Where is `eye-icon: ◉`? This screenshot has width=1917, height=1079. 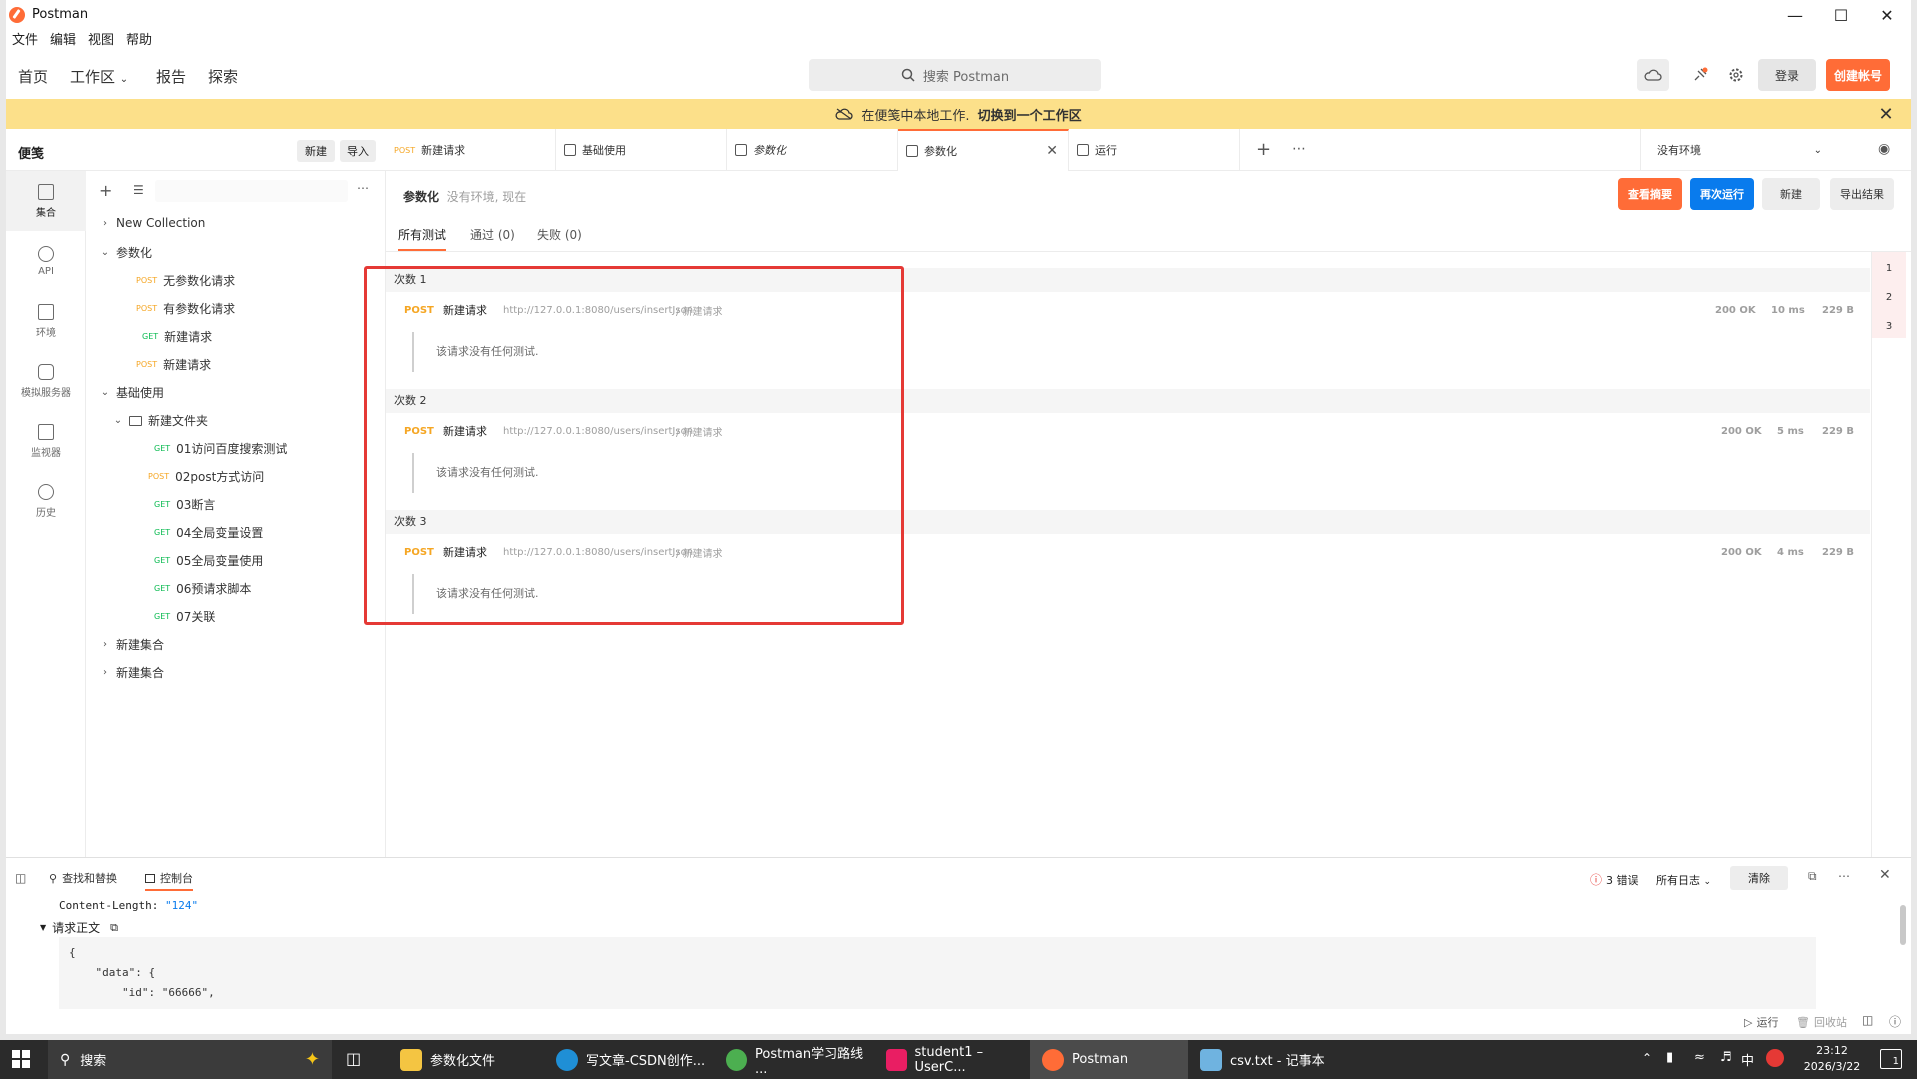
eye-icon: ◉ is located at coordinates (1884, 149).